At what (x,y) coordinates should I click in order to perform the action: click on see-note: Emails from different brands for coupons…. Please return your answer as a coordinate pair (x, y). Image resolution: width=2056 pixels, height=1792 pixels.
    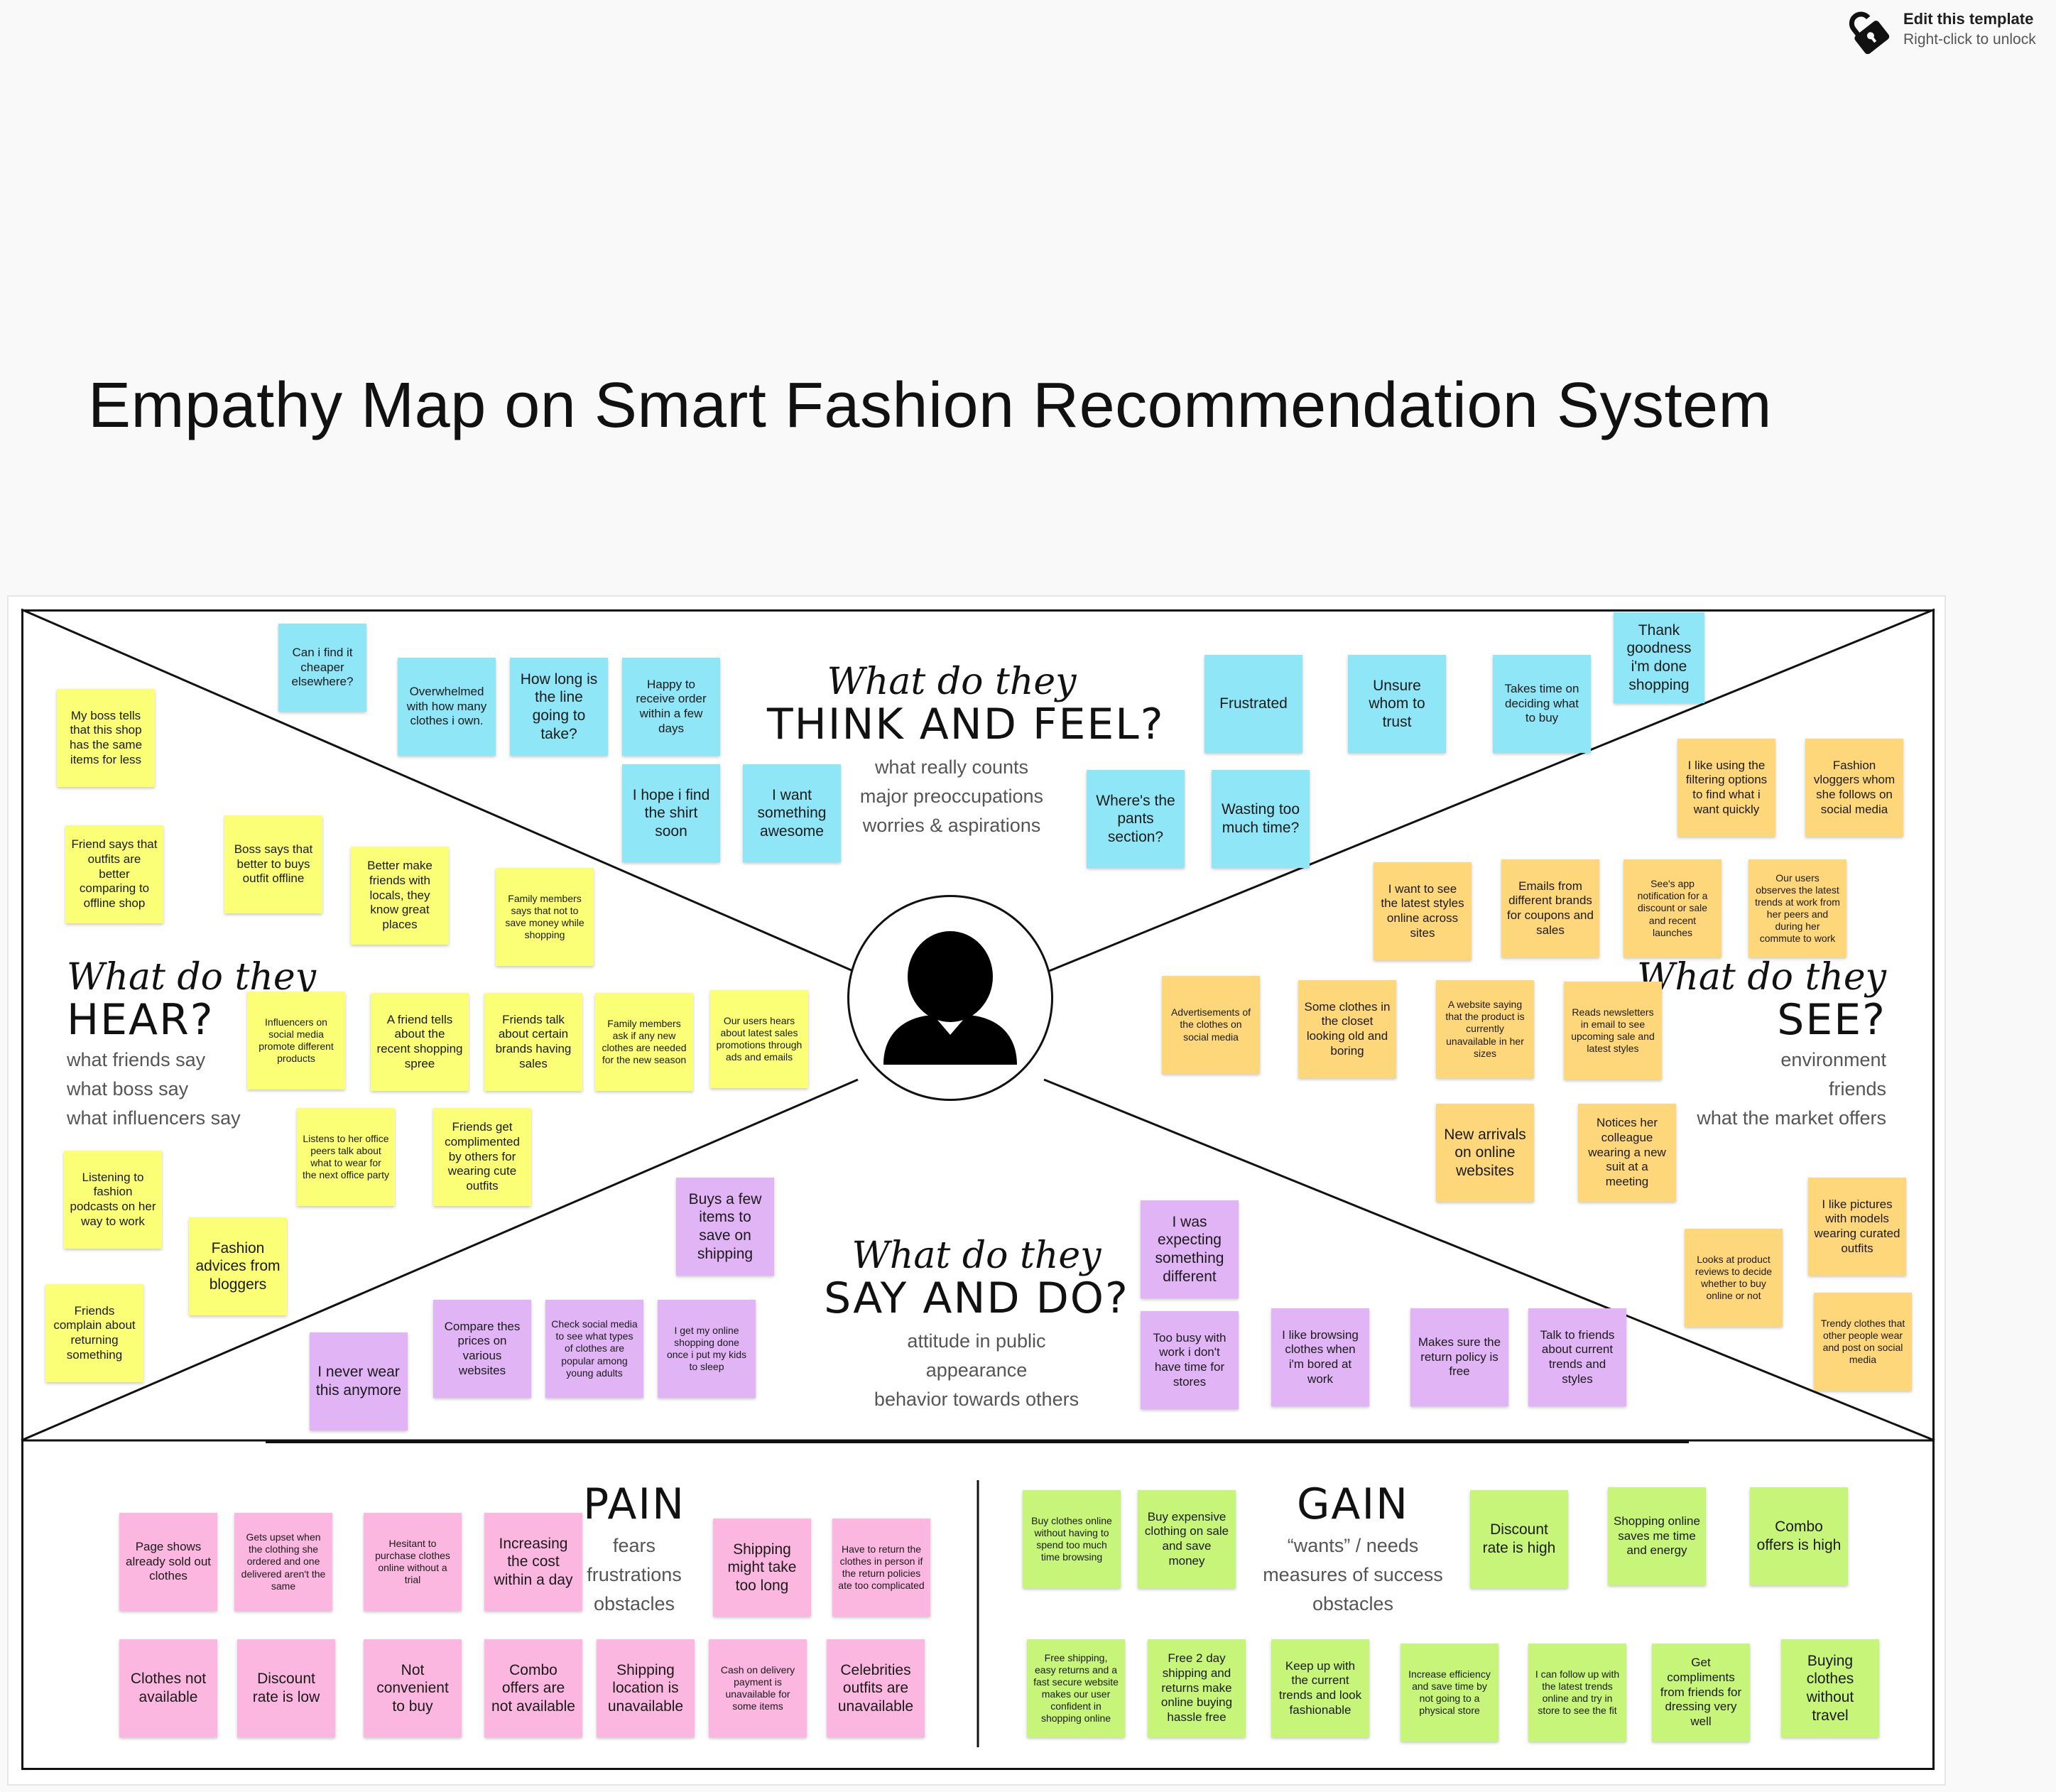
    Looking at the image, I should click on (1550, 908).